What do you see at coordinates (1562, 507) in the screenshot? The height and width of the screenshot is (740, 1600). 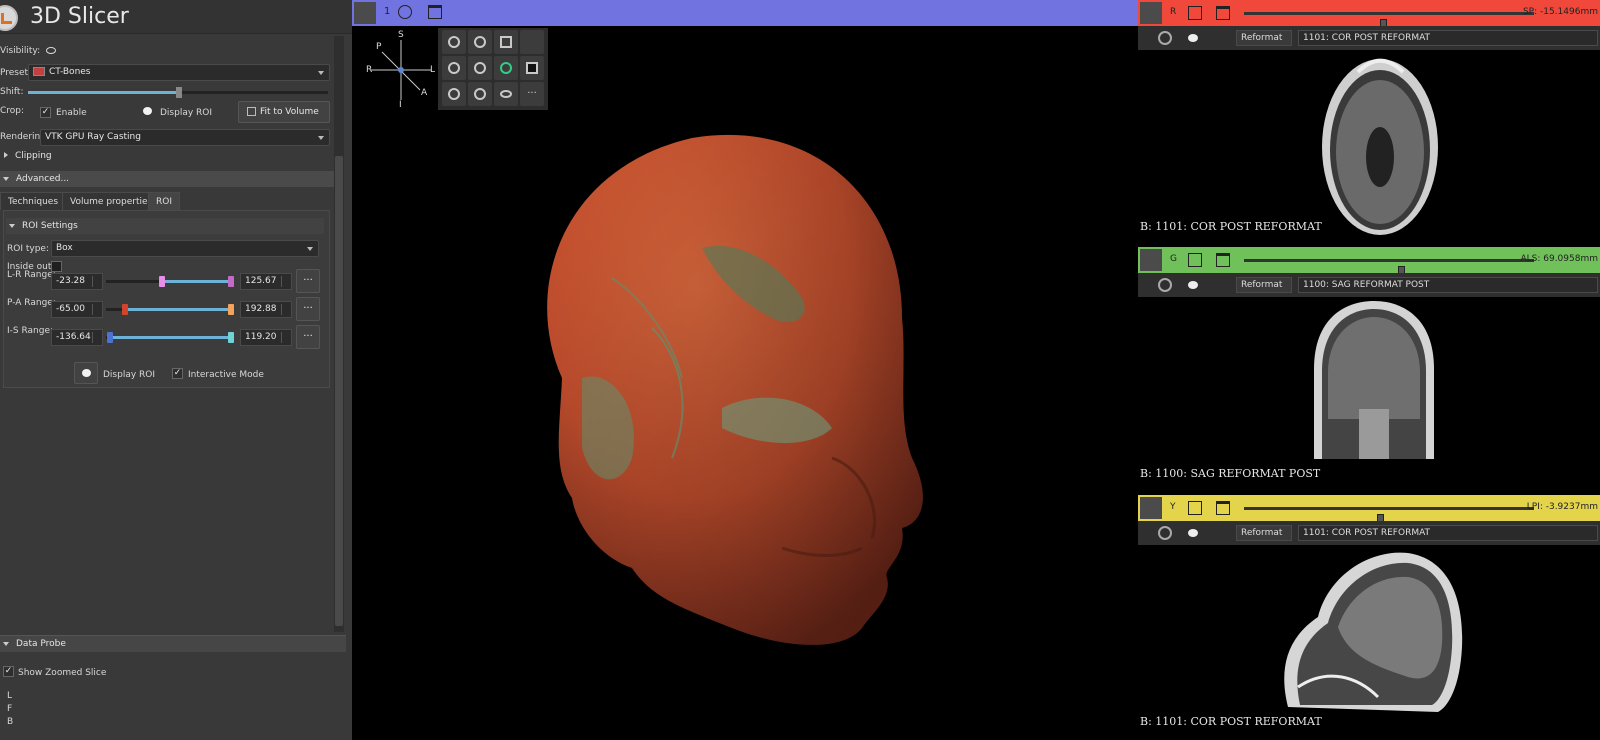 I see `yellow-slice-offset: LPI: -3.9237mm` at bounding box center [1562, 507].